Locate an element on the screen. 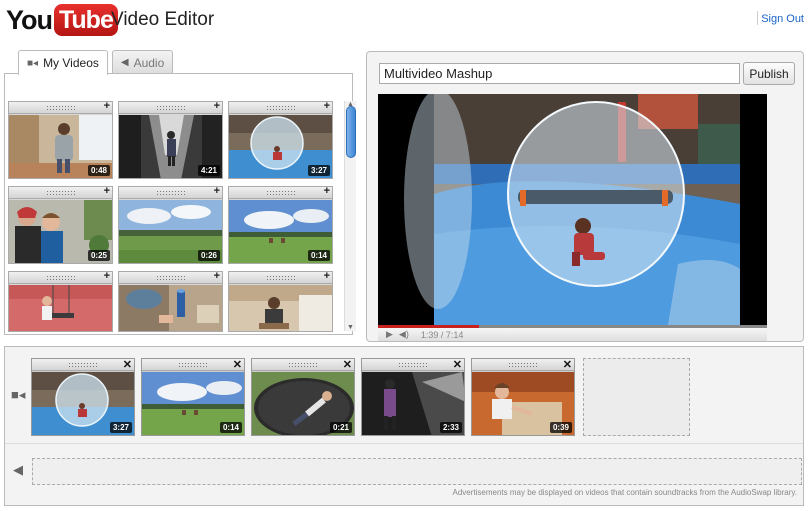 This screenshot has width=810, height=511. tab-label: Audio is located at coordinates (149, 62).